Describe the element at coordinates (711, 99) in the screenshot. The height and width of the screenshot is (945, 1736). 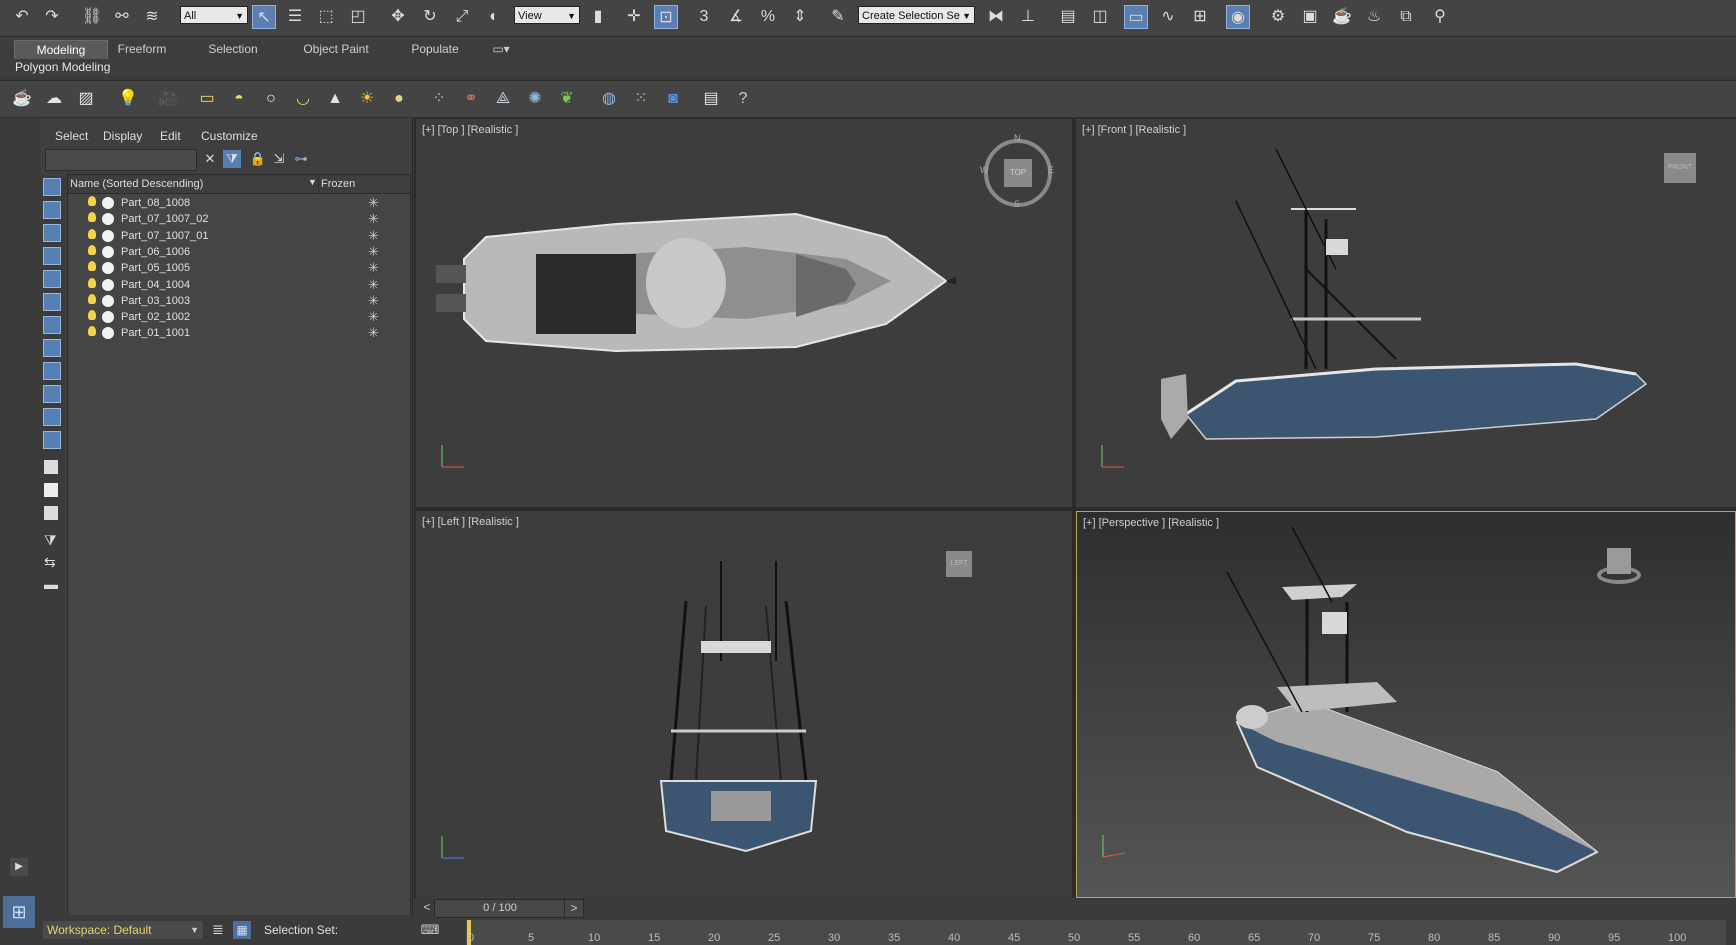
I see `layers-icon: ▤` at that location.